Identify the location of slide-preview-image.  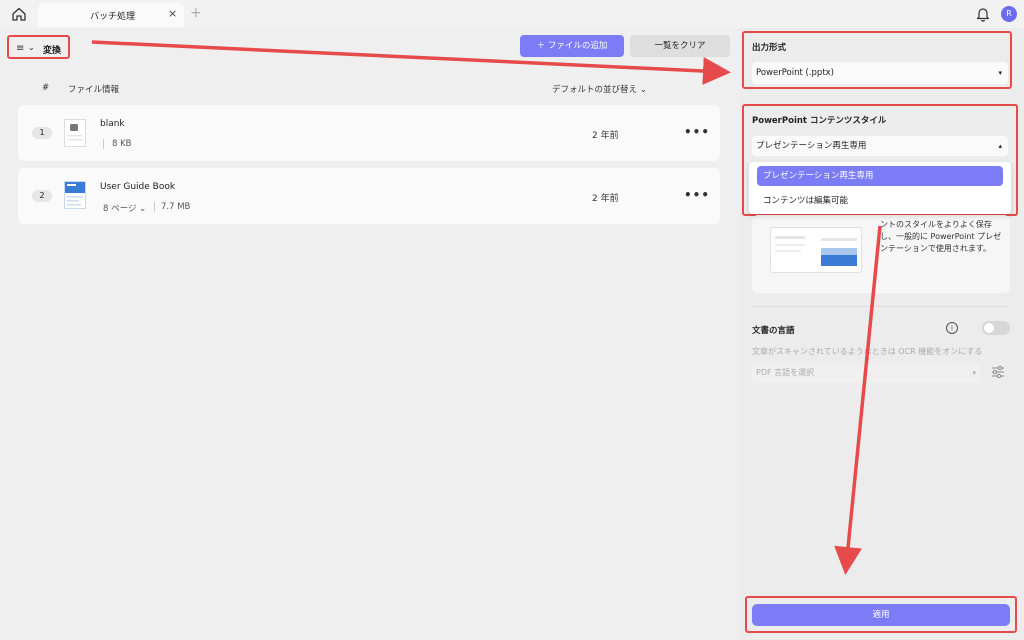
(816, 250).